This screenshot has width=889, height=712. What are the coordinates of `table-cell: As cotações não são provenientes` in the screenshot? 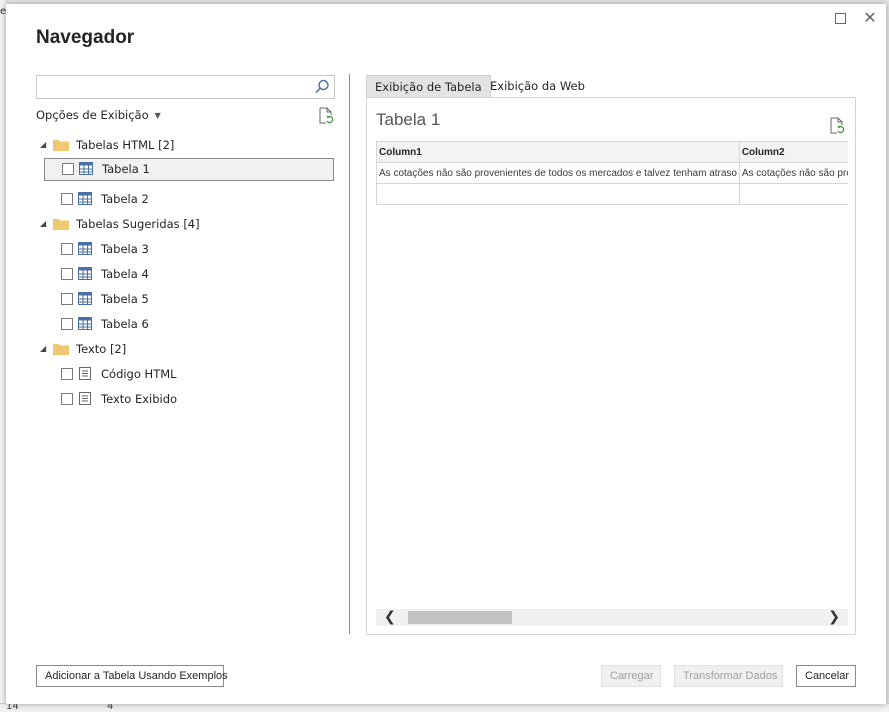 It's located at (793, 173).